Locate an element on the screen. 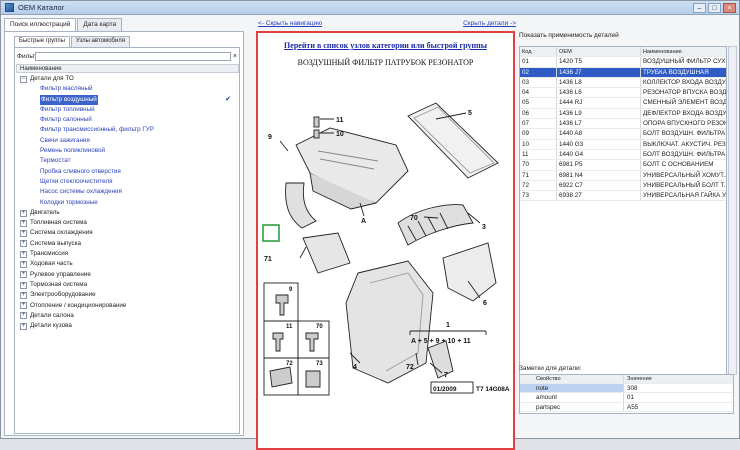 This screenshot has width=740, height=450. tree-group-label: Система охлаждения is located at coordinates (61, 233).